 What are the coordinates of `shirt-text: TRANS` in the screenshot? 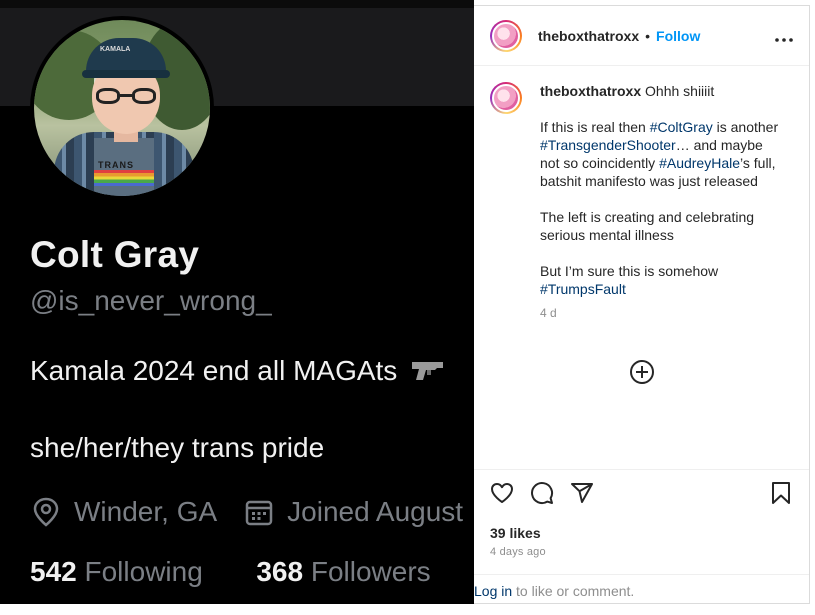 It's located at (116, 165).